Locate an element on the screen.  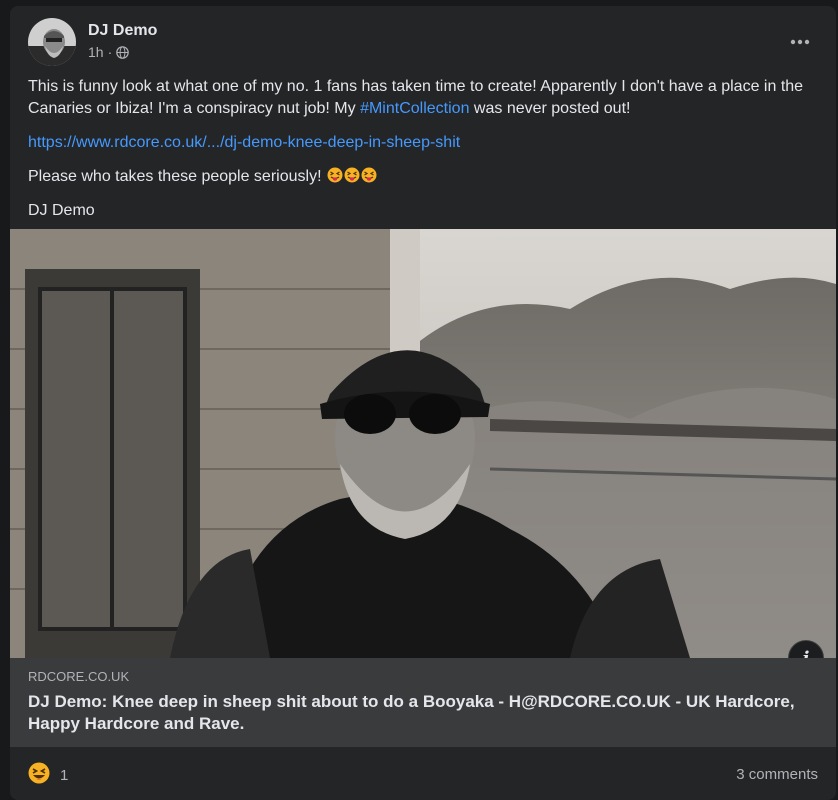
post-header: DJ Demo 1h · is located at coordinates (423, 42).